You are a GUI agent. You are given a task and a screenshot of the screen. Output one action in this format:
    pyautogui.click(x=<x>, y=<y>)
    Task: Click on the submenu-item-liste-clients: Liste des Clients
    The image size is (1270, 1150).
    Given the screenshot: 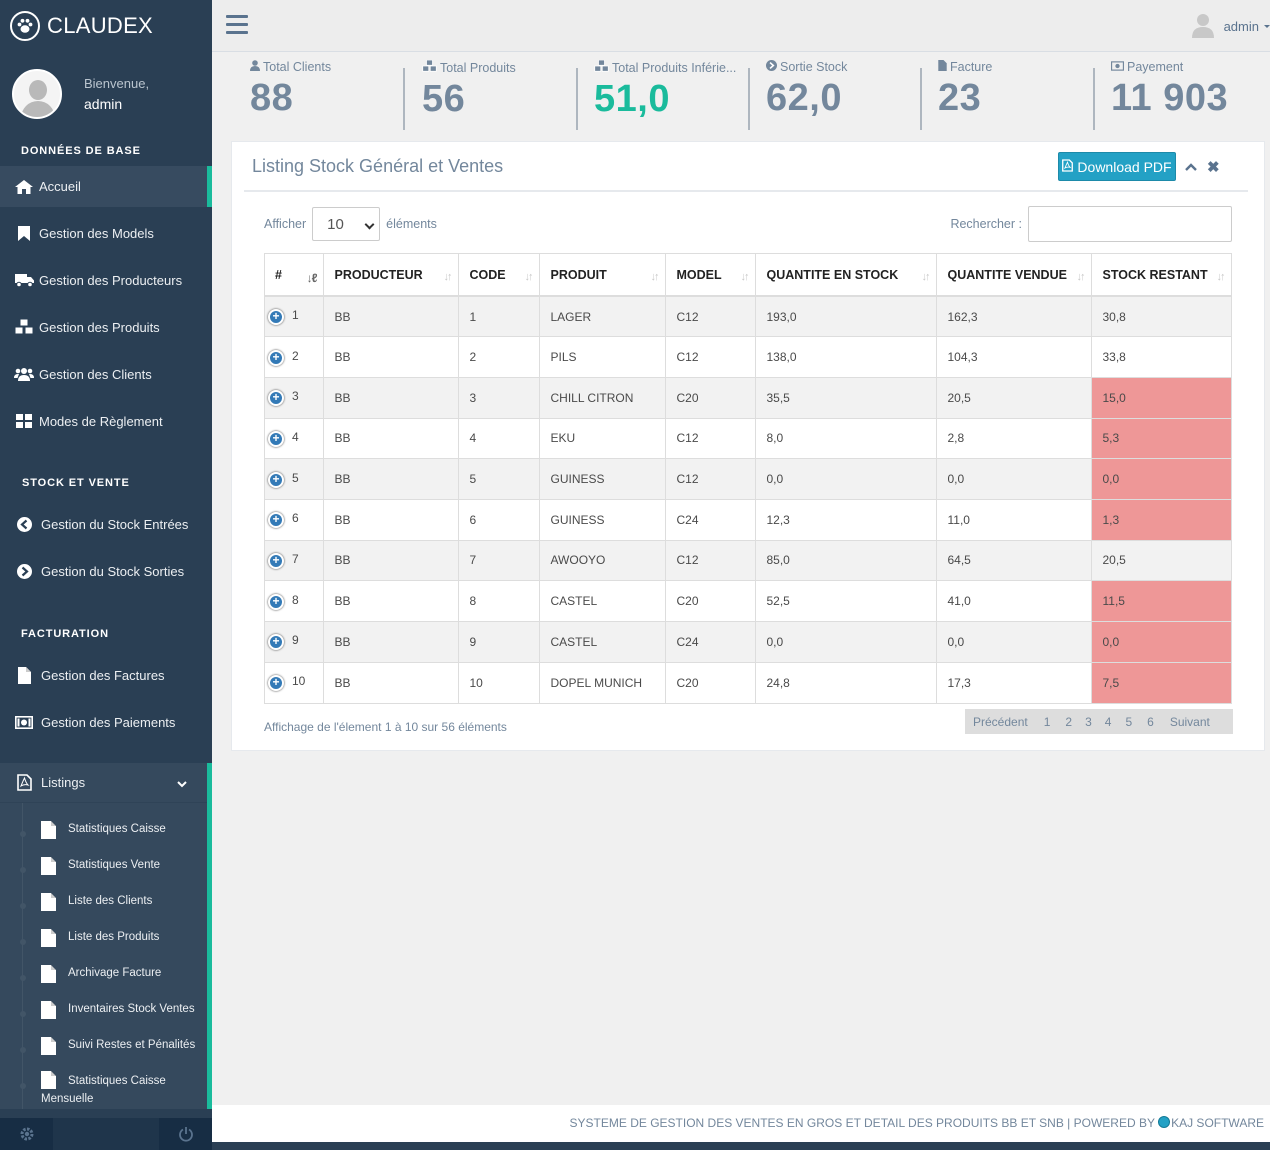 What is the action you would take?
    pyautogui.click(x=103, y=907)
    